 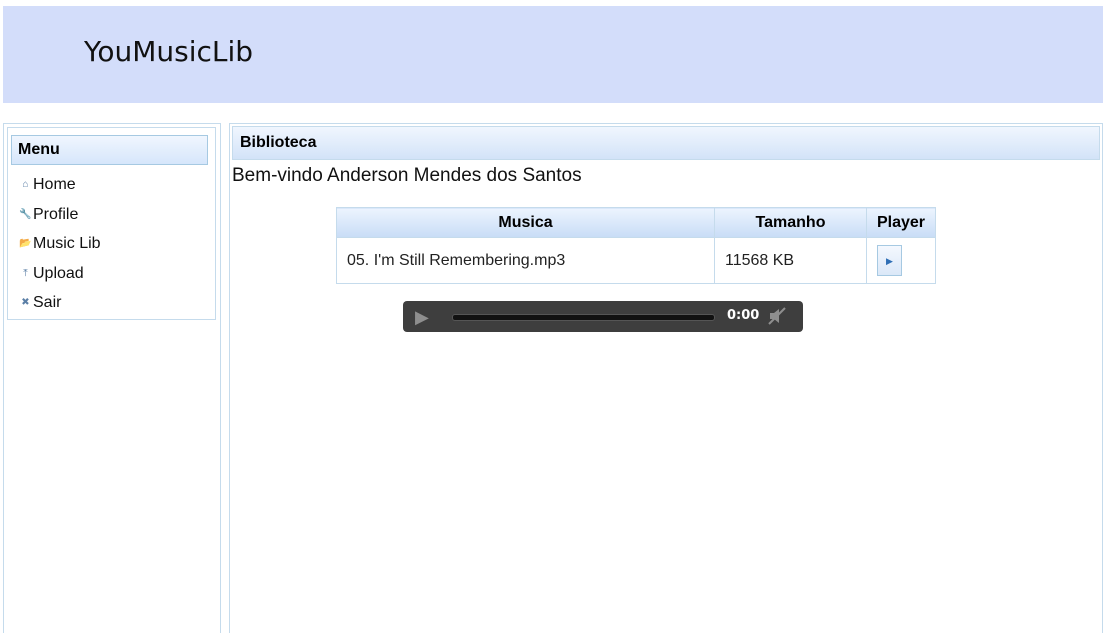 What do you see at coordinates (67, 244) in the screenshot?
I see `menu-item-label: Music Lib` at bounding box center [67, 244].